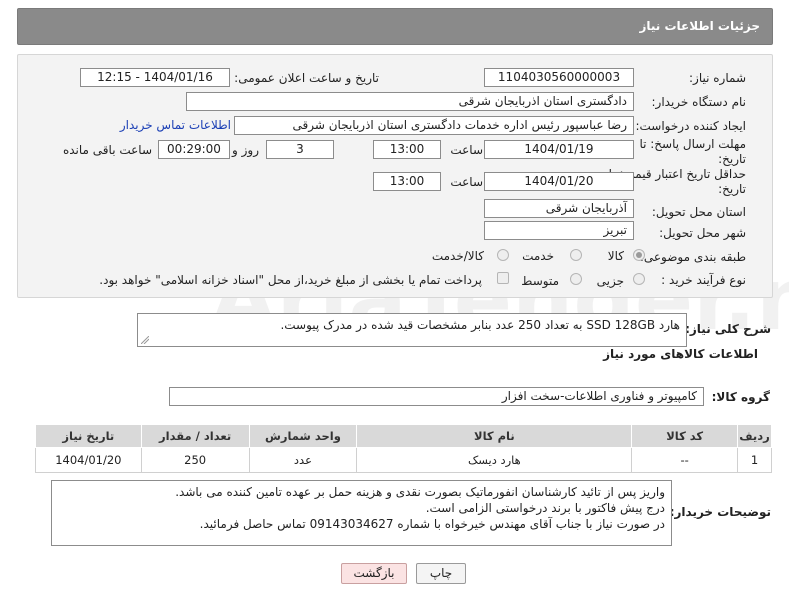 This screenshot has height=598, width=789. Describe the element at coordinates (576, 279) in the screenshot. I see `process-radio-medium` at that location.